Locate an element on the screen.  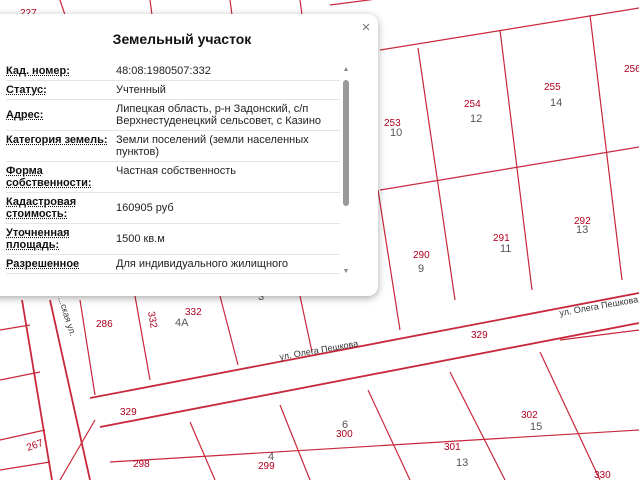
row-label: Разрешенное is located at coordinates (43, 264).